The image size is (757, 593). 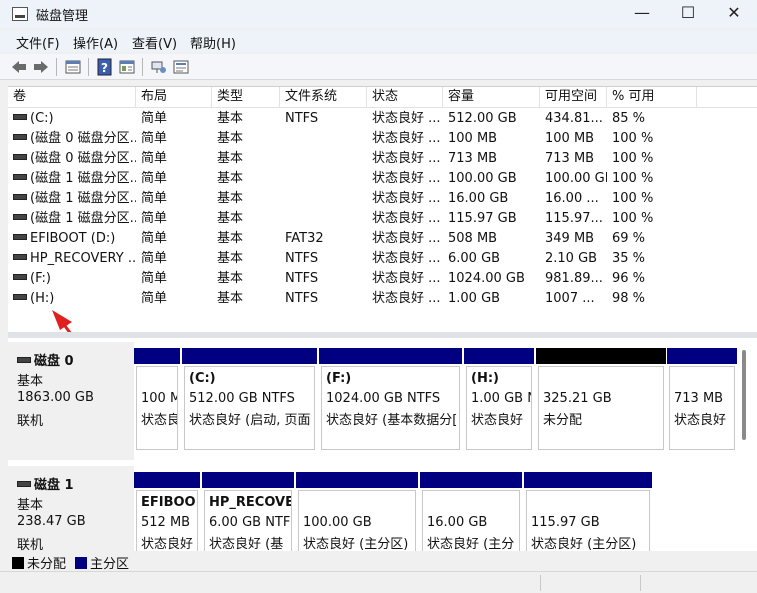 What do you see at coordinates (485, 378) in the screenshot?
I see `partition-title: (H:)` at bounding box center [485, 378].